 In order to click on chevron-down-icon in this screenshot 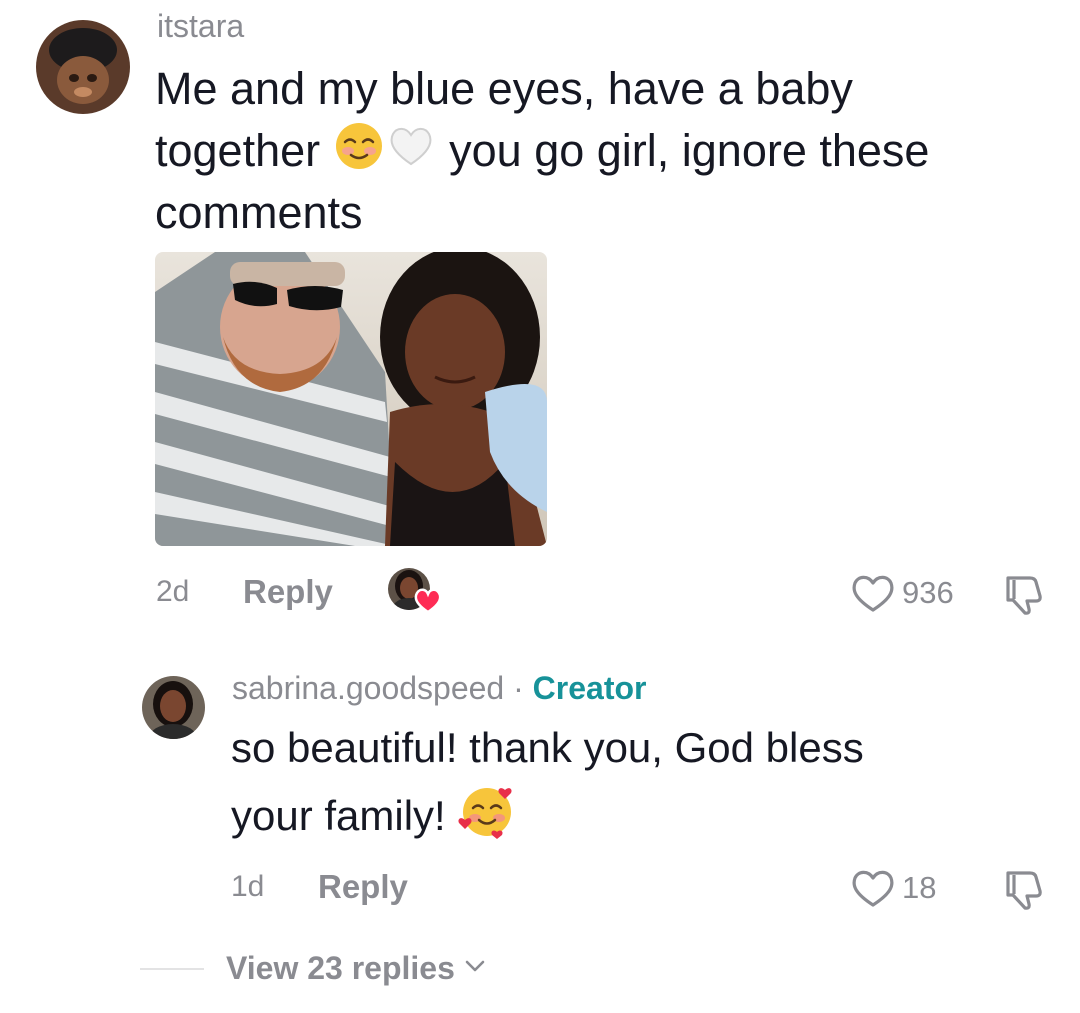, I will do `click(475, 968)`.